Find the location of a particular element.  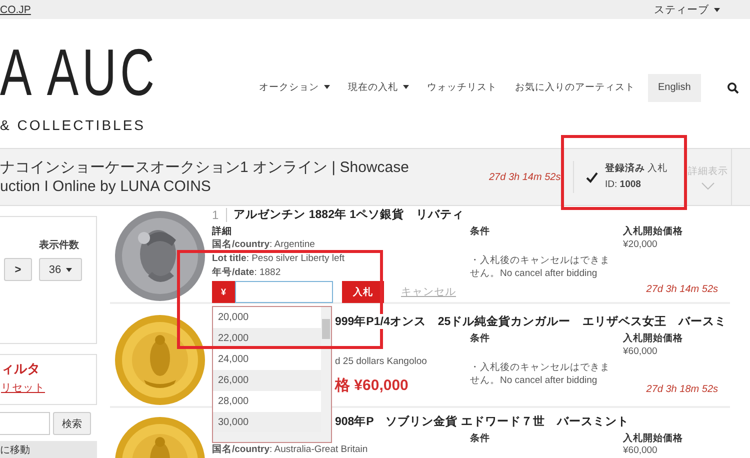

amount-option: 28,000 is located at coordinates (267, 401).